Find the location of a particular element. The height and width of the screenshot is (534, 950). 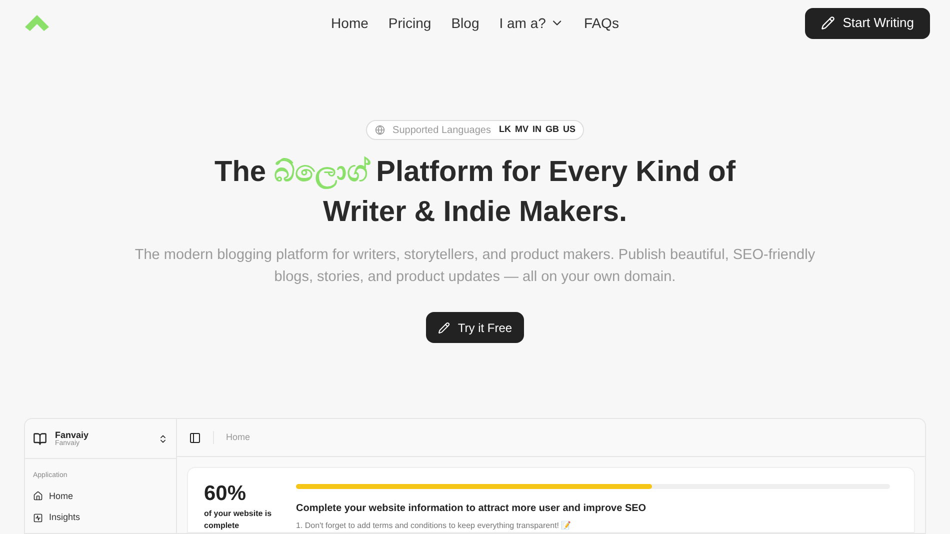

language-code: US is located at coordinates (569, 129).